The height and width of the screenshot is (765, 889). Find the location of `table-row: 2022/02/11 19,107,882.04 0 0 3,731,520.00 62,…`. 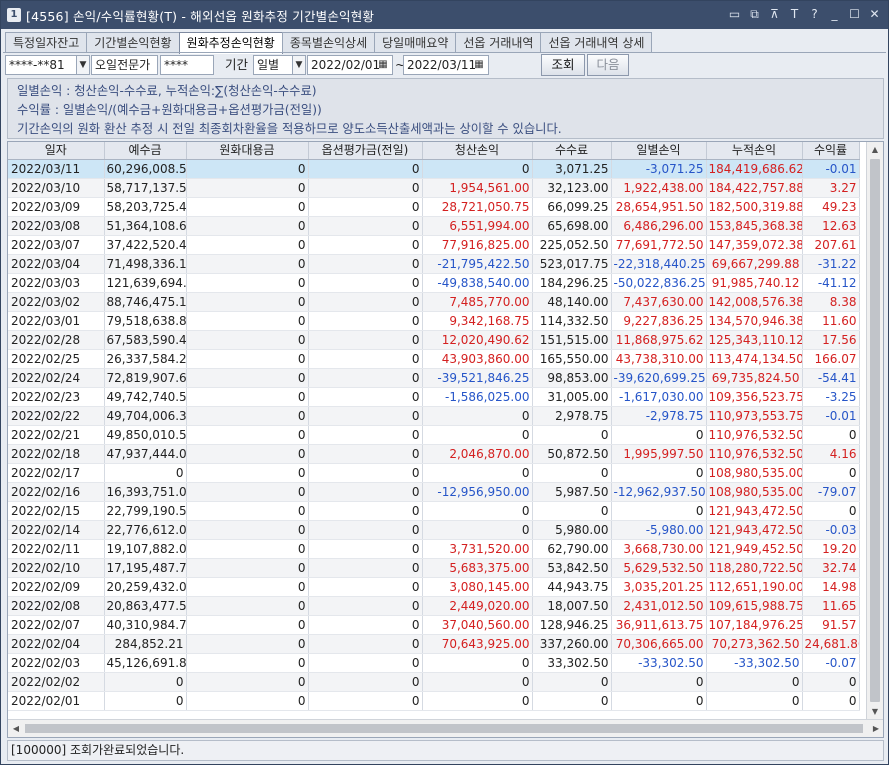

table-row: 2022/02/11 19,107,882.04 0 0 3,731,520.00 62,… is located at coordinates (434, 549).